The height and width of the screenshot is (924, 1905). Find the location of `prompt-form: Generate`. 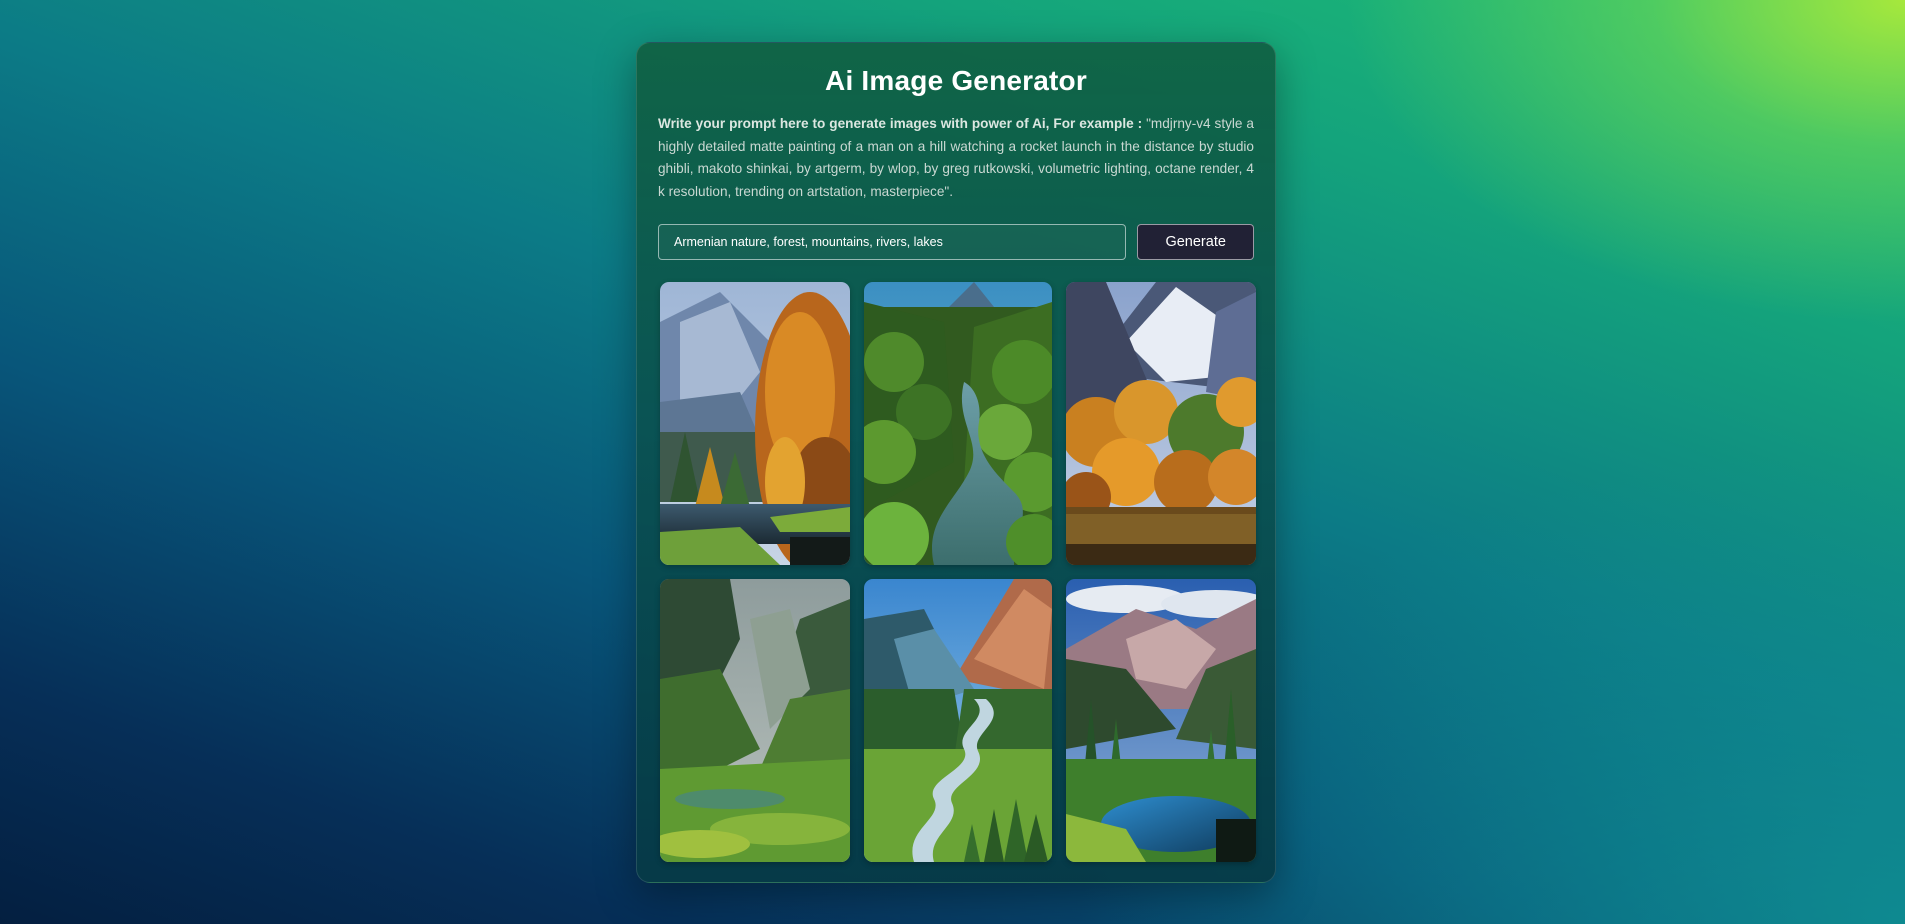

prompt-form: Generate is located at coordinates (956, 242).